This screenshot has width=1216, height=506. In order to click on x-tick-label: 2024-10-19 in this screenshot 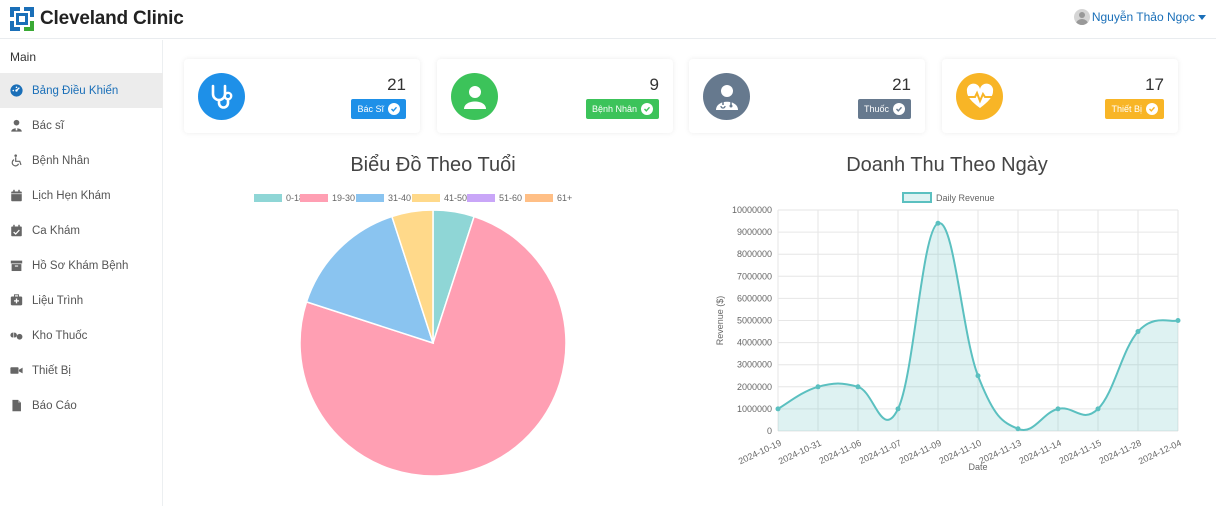, I will do `click(760, 452)`.